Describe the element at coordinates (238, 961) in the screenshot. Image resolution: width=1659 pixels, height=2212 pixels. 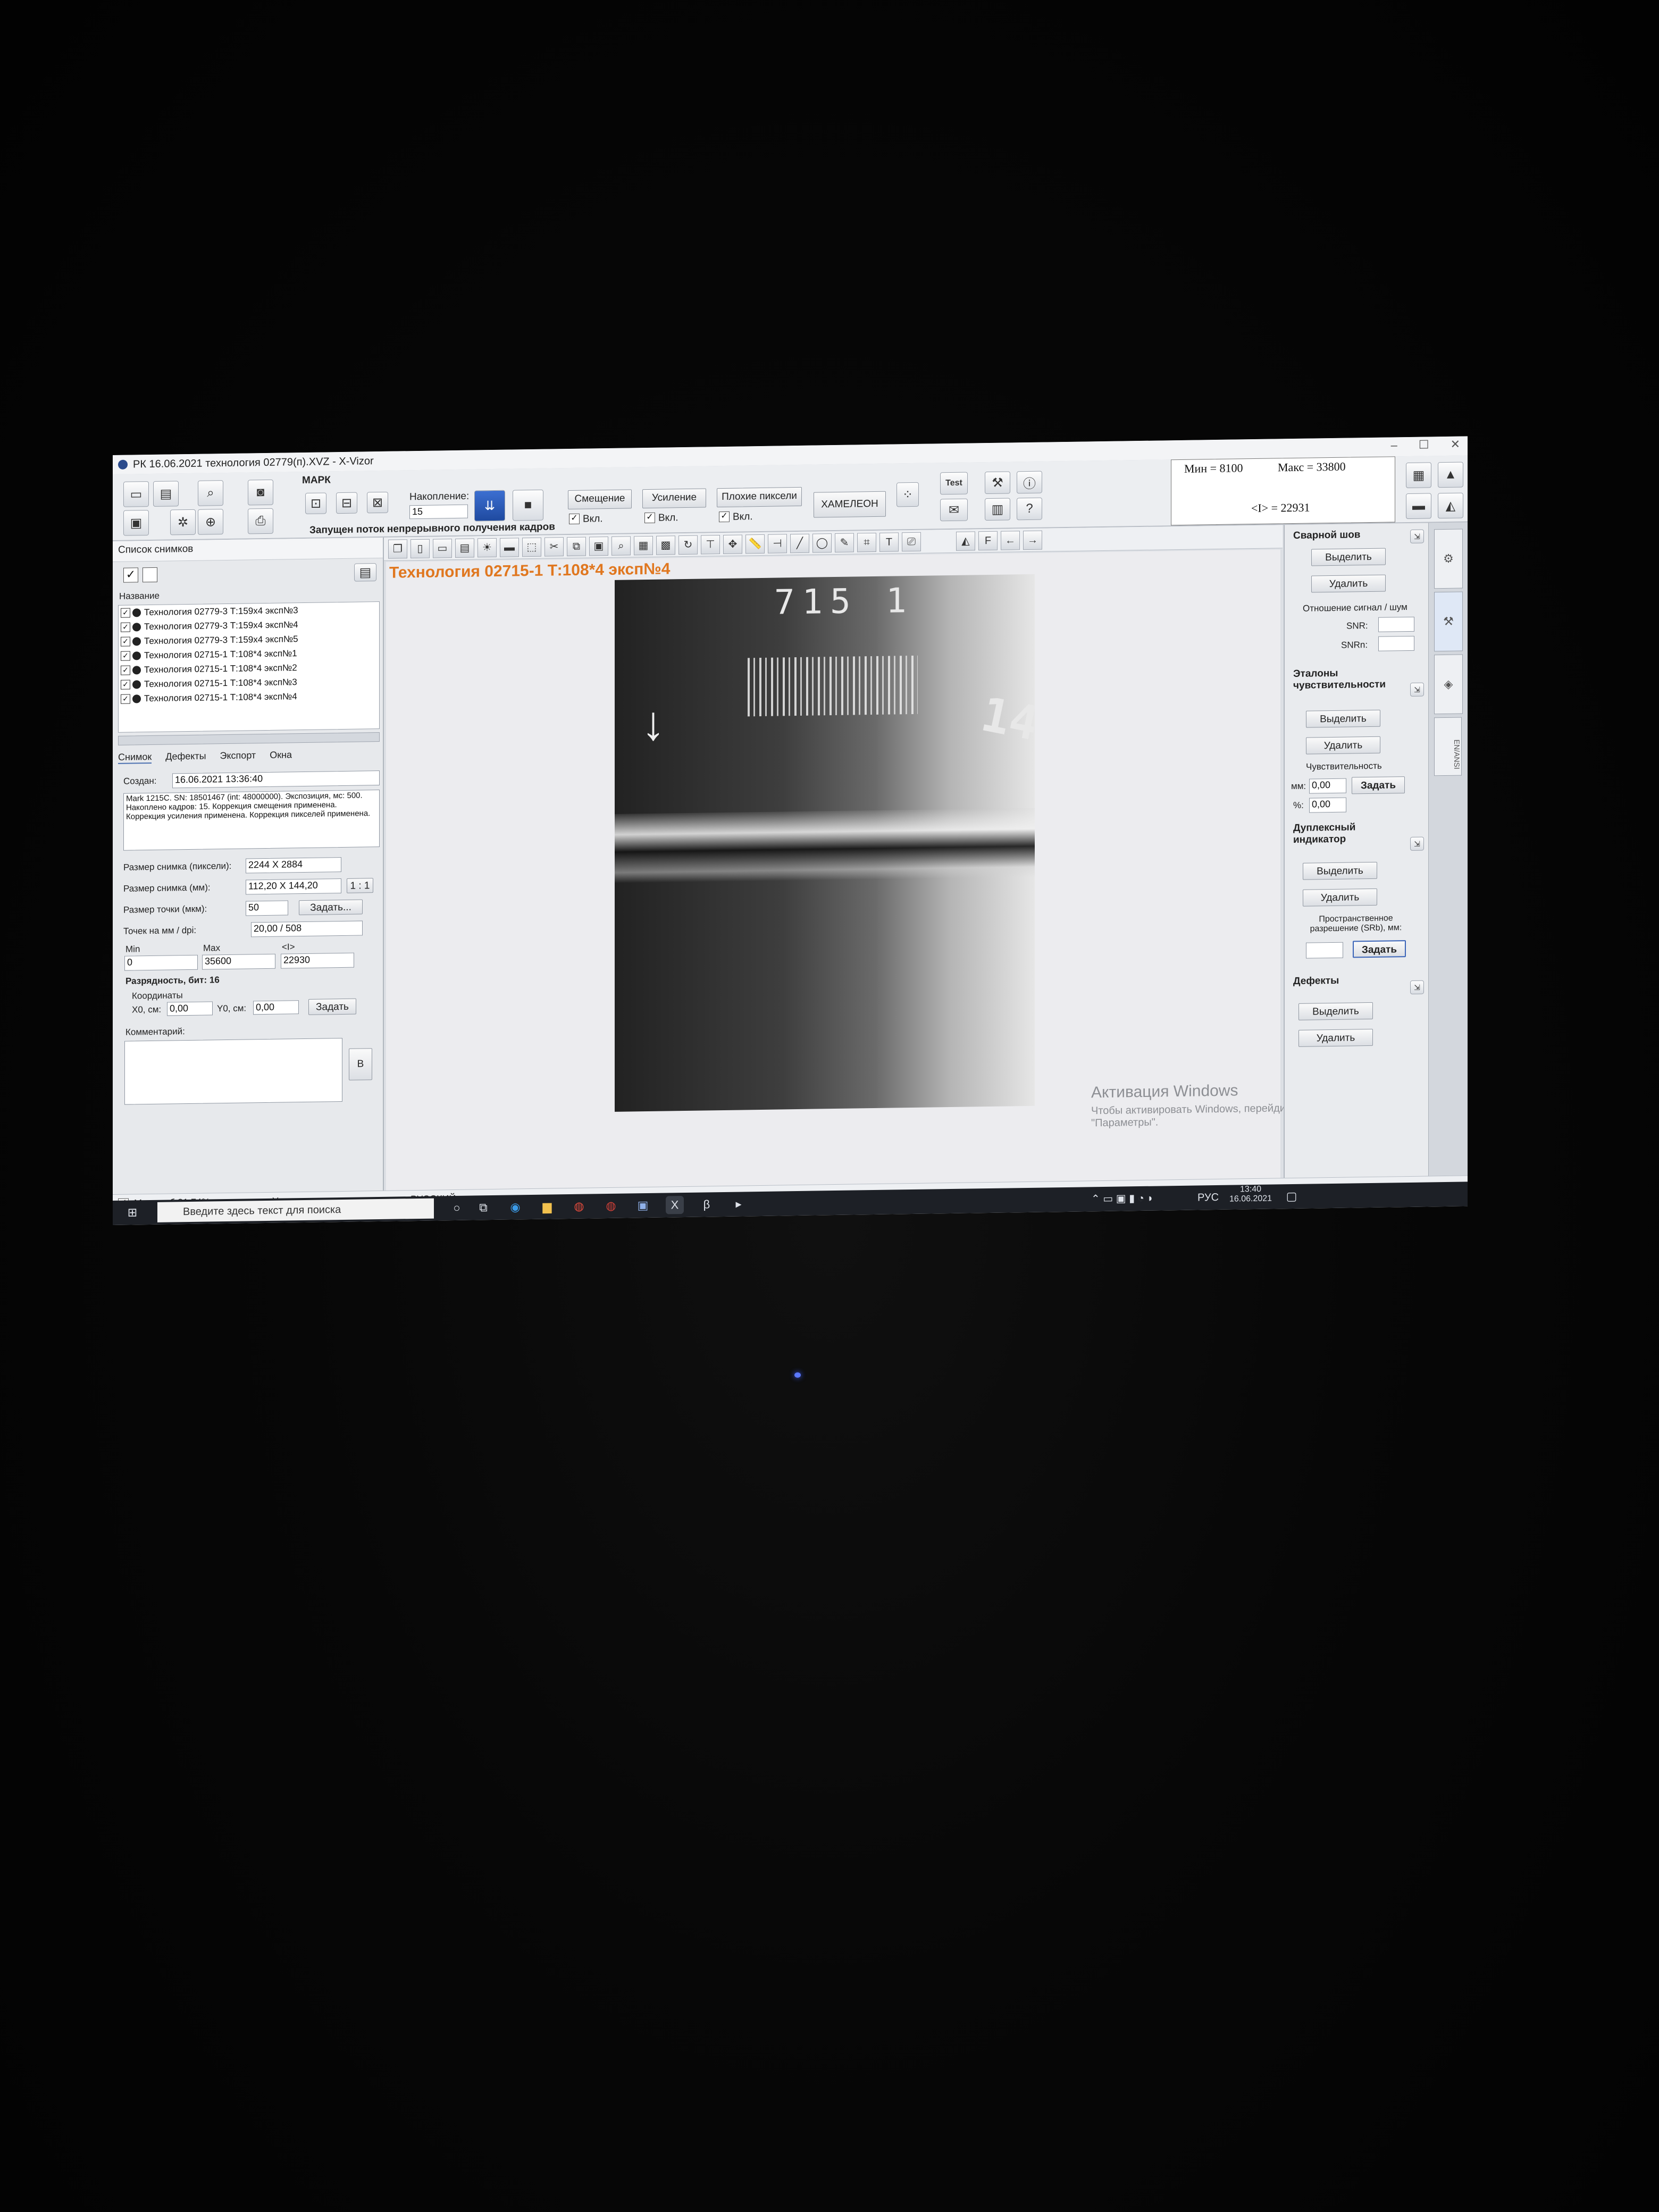
I see `max-field: 35600` at that location.